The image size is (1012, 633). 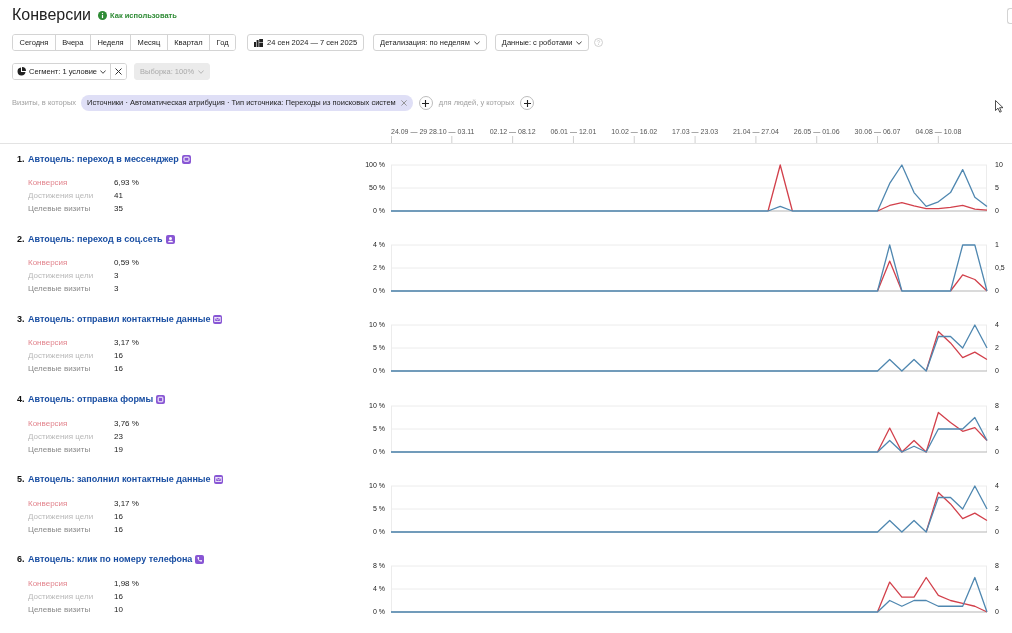 What do you see at coordinates (119, 319) in the screenshot?
I see `goal-link: Автоцель: отправил контактные данные` at bounding box center [119, 319].